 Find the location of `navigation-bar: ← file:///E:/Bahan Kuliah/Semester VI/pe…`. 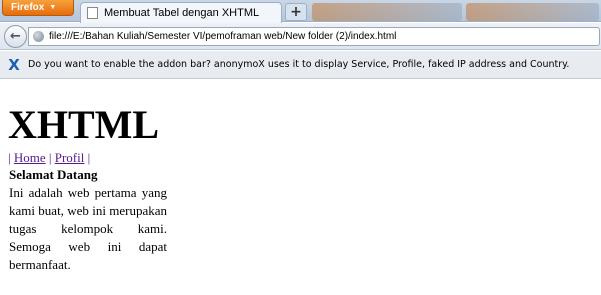

navigation-bar: ← file:///E:/Bahan Kuliah/Semester VI/pe… is located at coordinates (300, 36).